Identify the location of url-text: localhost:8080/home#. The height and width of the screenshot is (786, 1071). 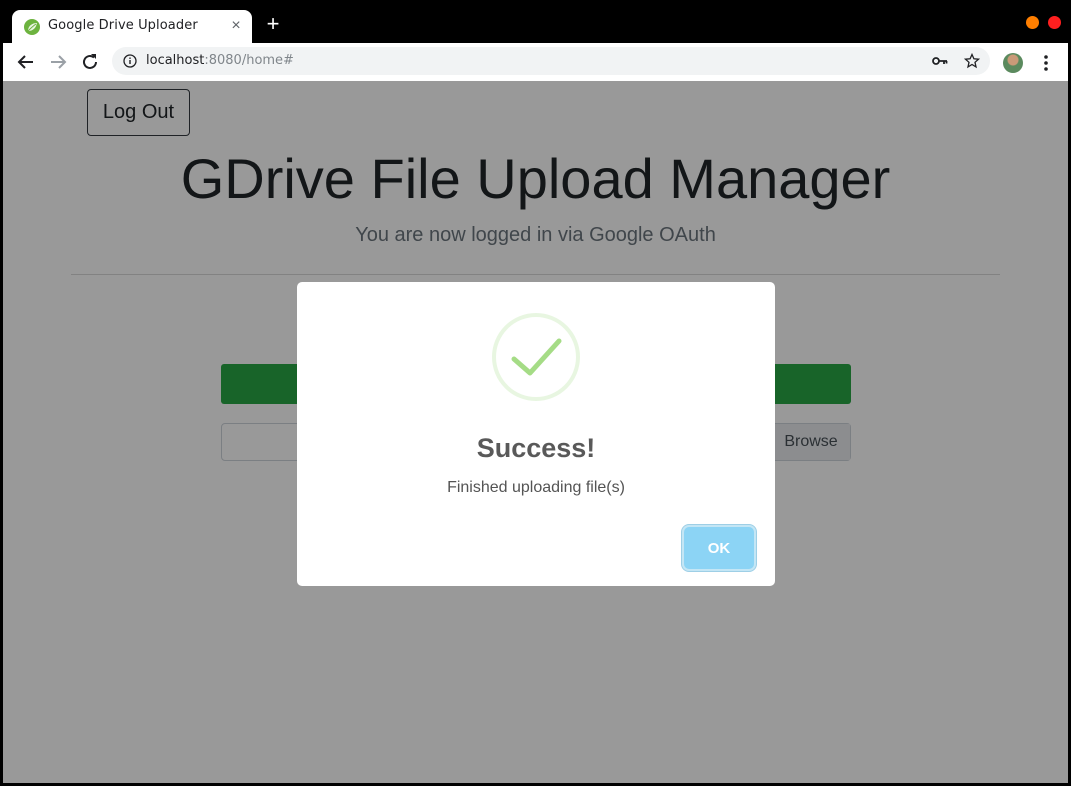
(220, 60).